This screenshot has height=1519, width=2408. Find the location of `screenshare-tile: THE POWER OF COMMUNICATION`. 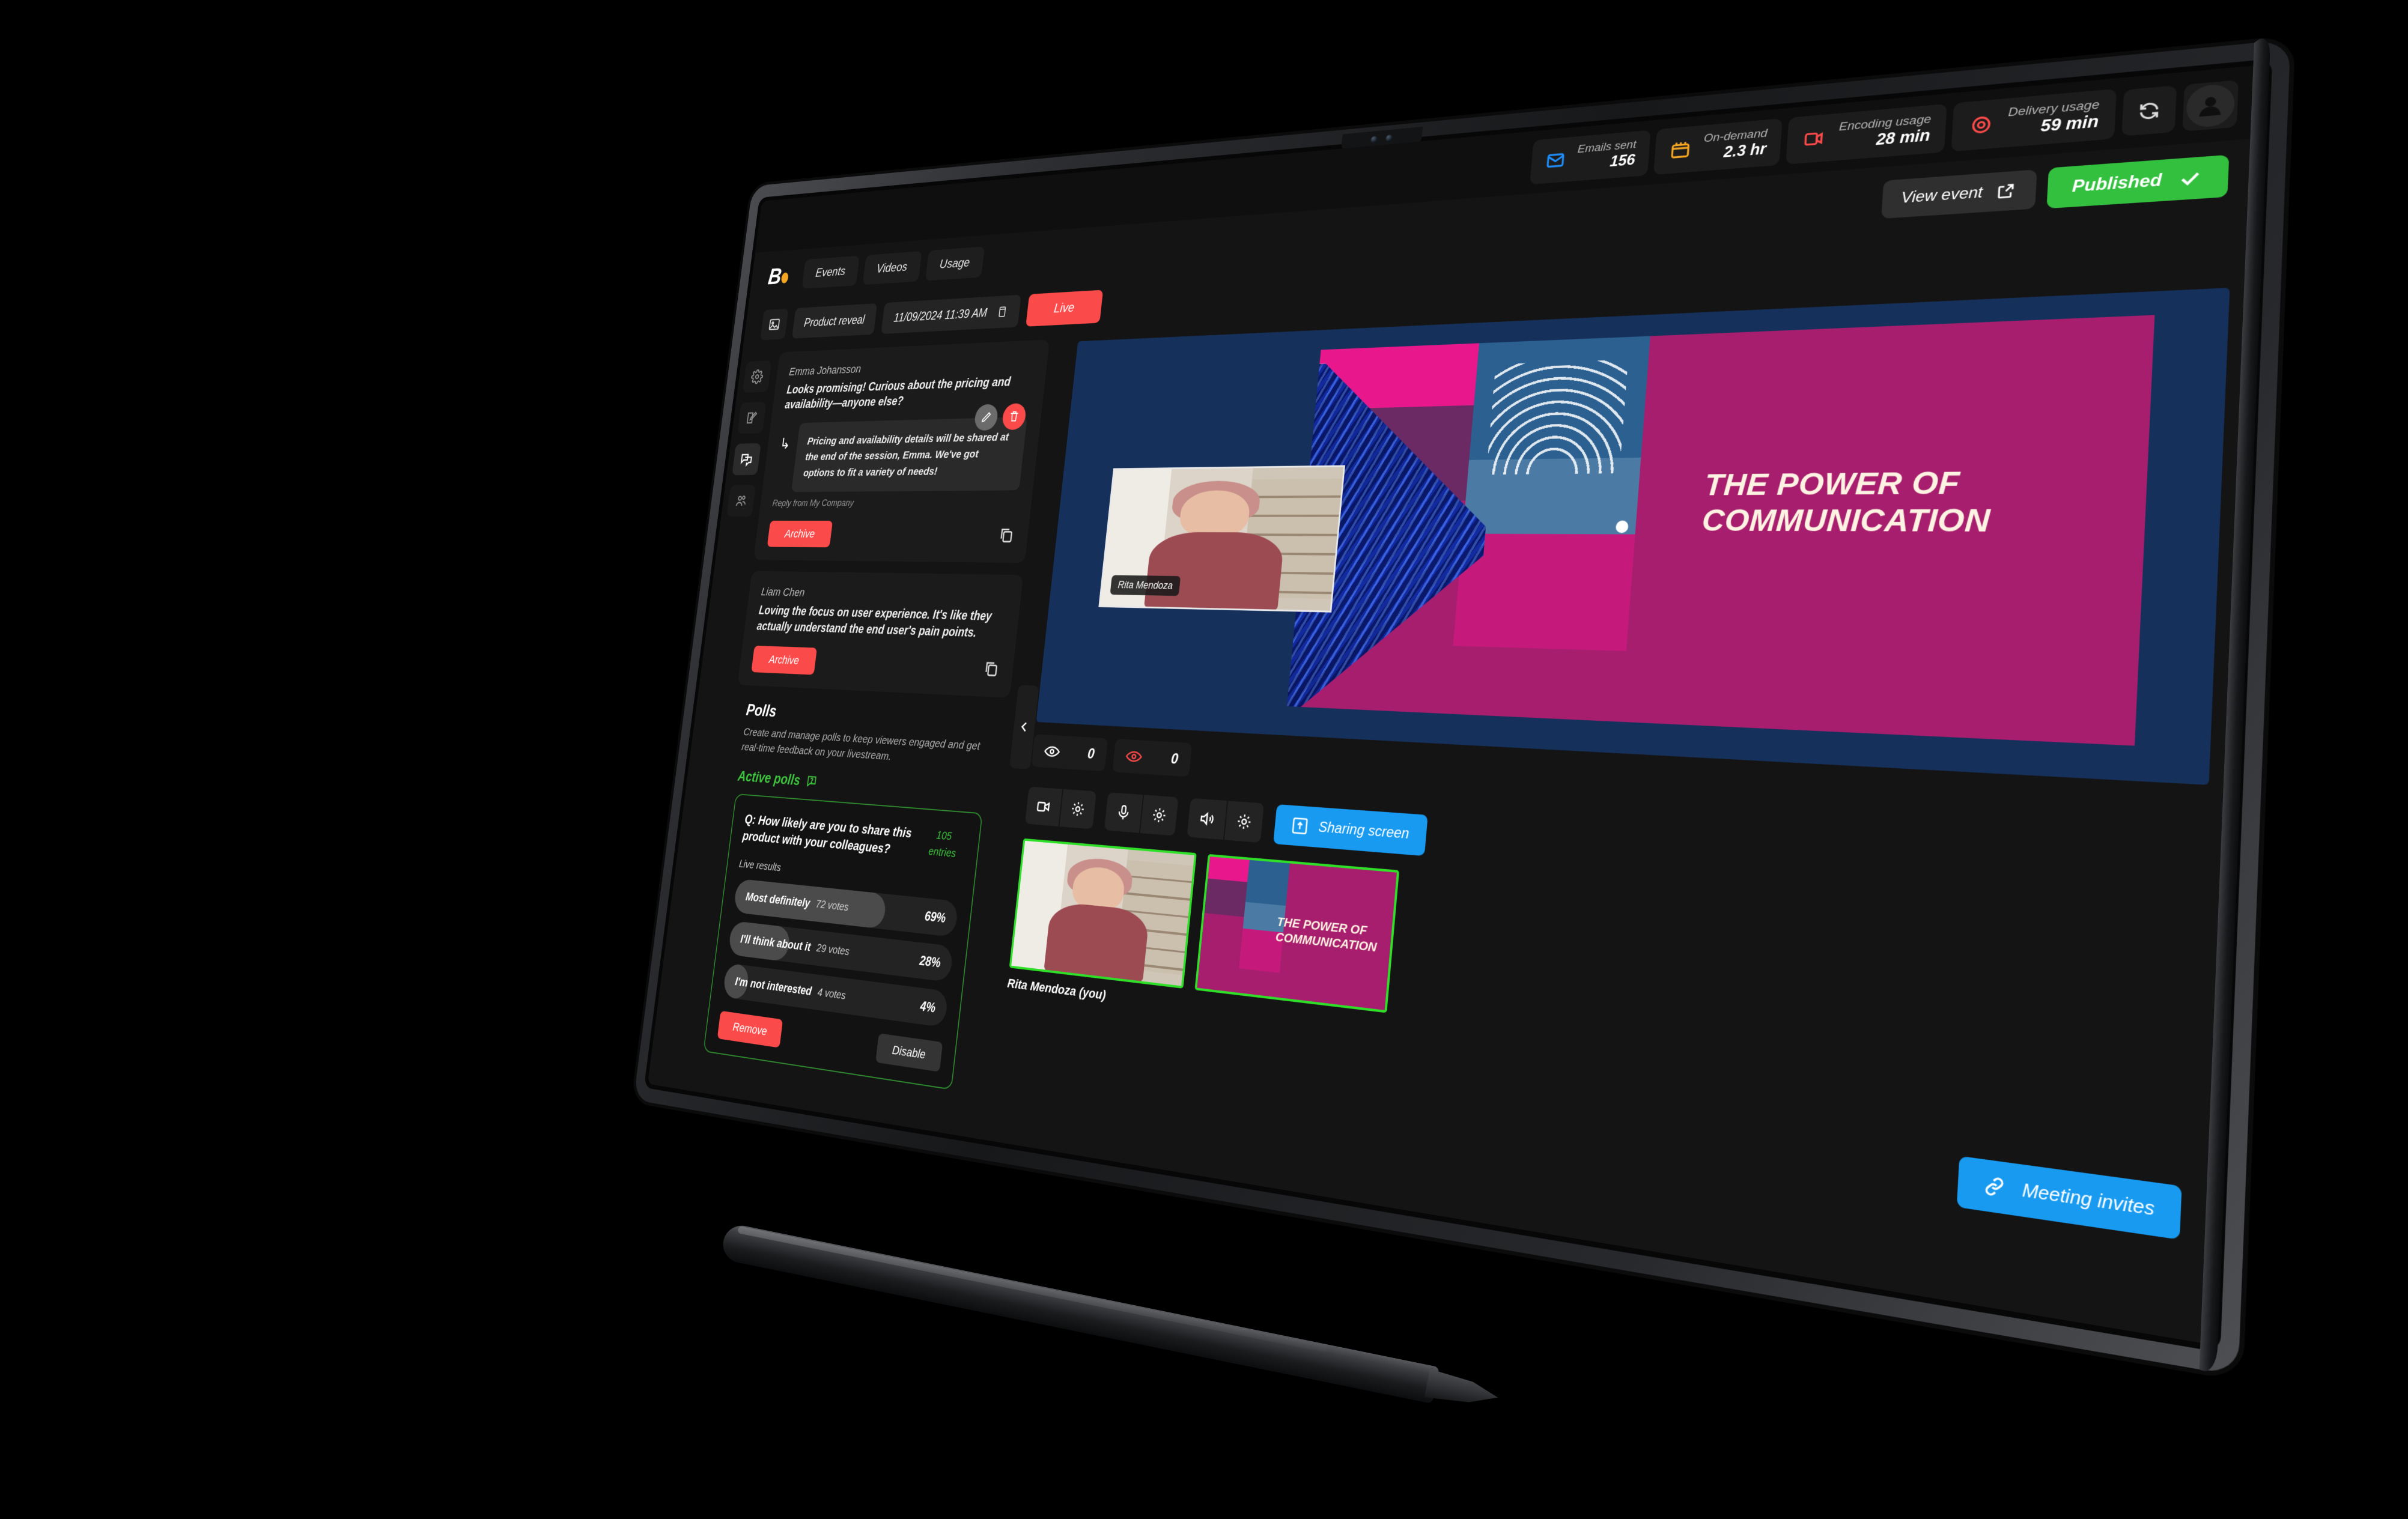

screenshare-tile: THE POWER OF COMMUNICATION is located at coordinates (1297, 933).